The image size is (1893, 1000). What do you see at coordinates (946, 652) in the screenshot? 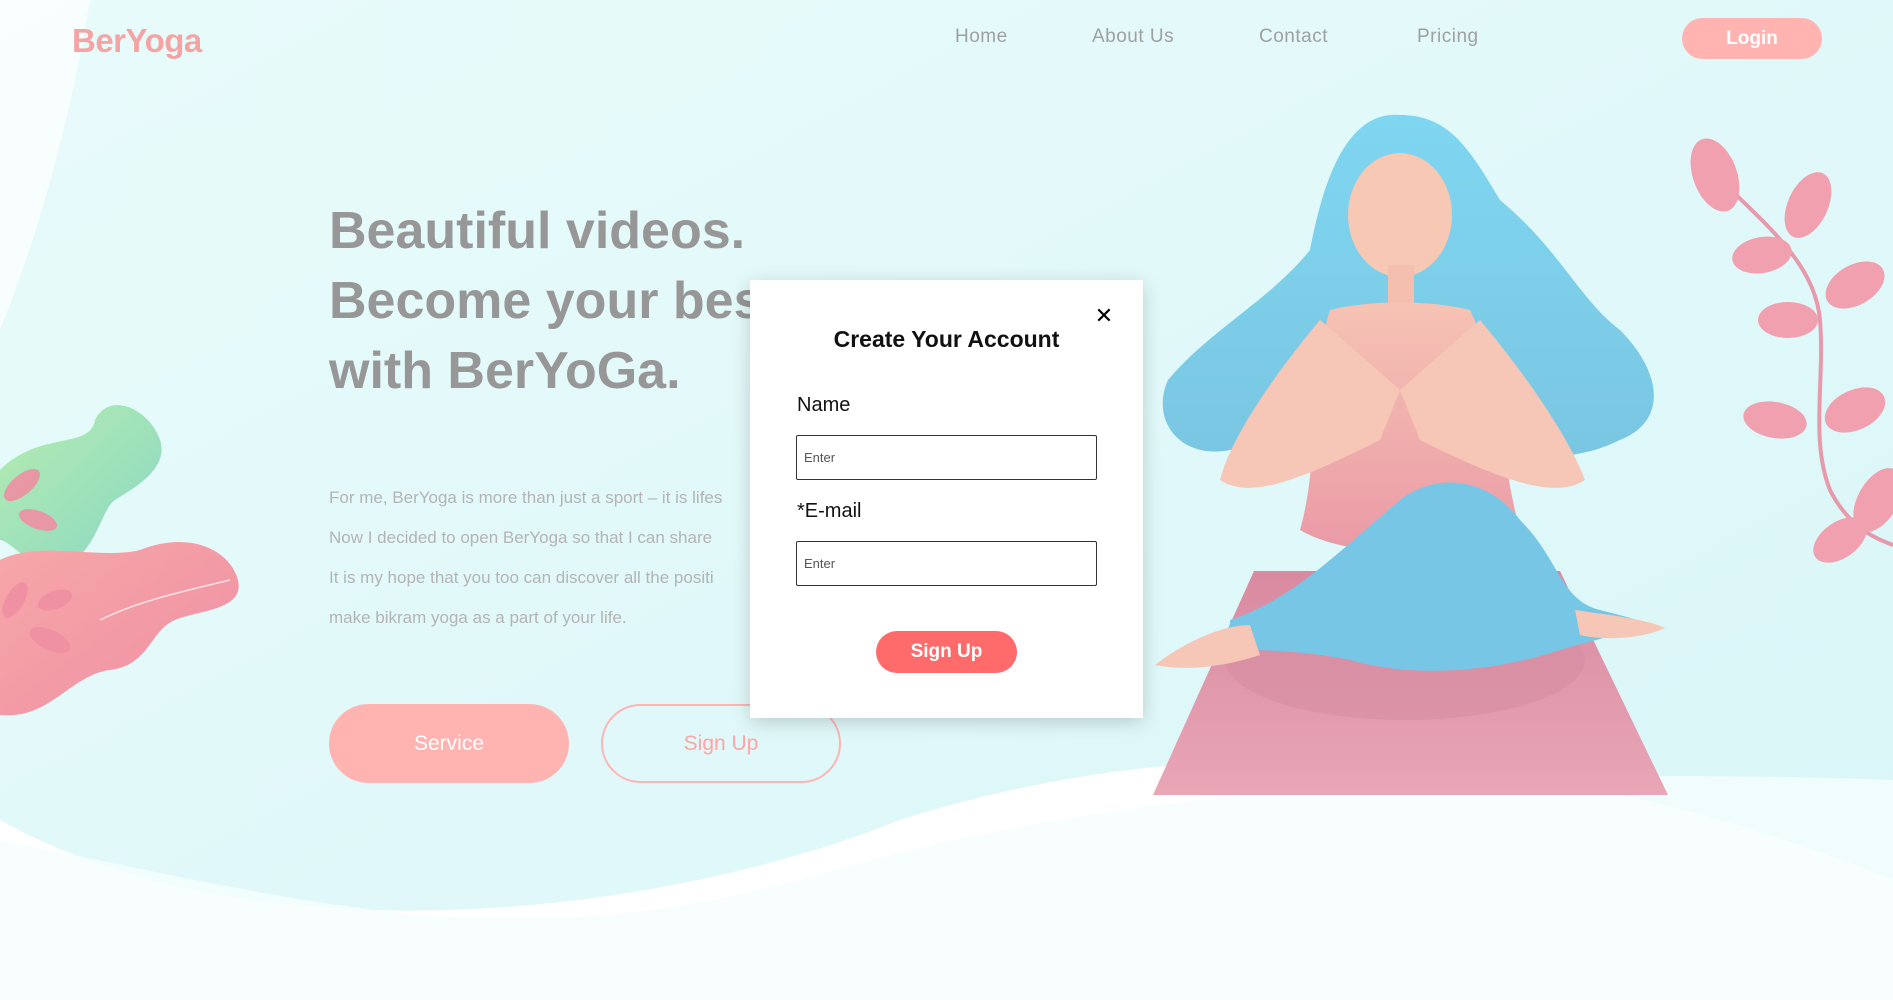
I see `modal-signup-button: Sign Up` at bounding box center [946, 652].